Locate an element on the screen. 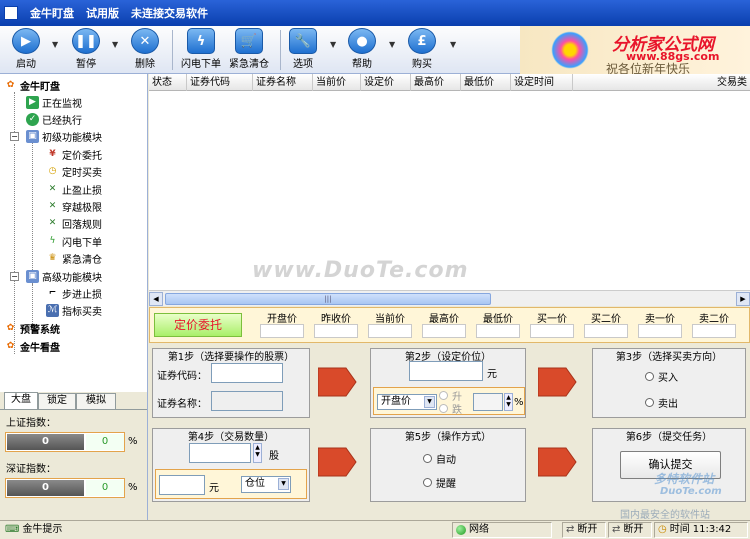 This screenshot has width=750, height=539. col-high: 最高价 is located at coordinates (436, 82).